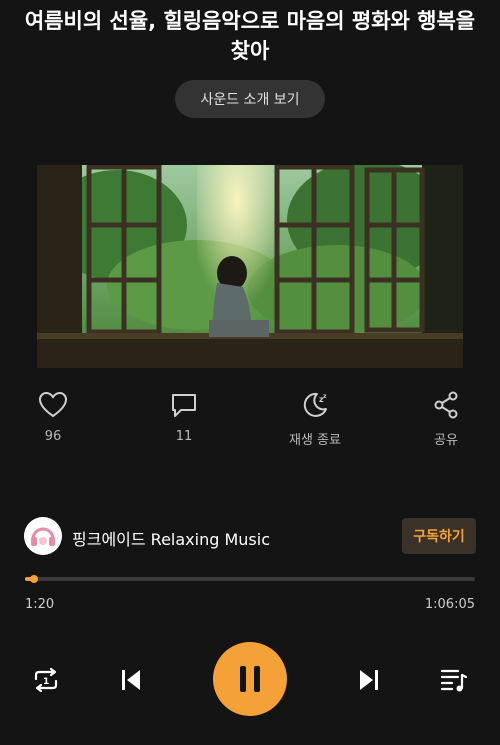 The image size is (500, 745). I want to click on share-action: 공유, so click(446, 419).